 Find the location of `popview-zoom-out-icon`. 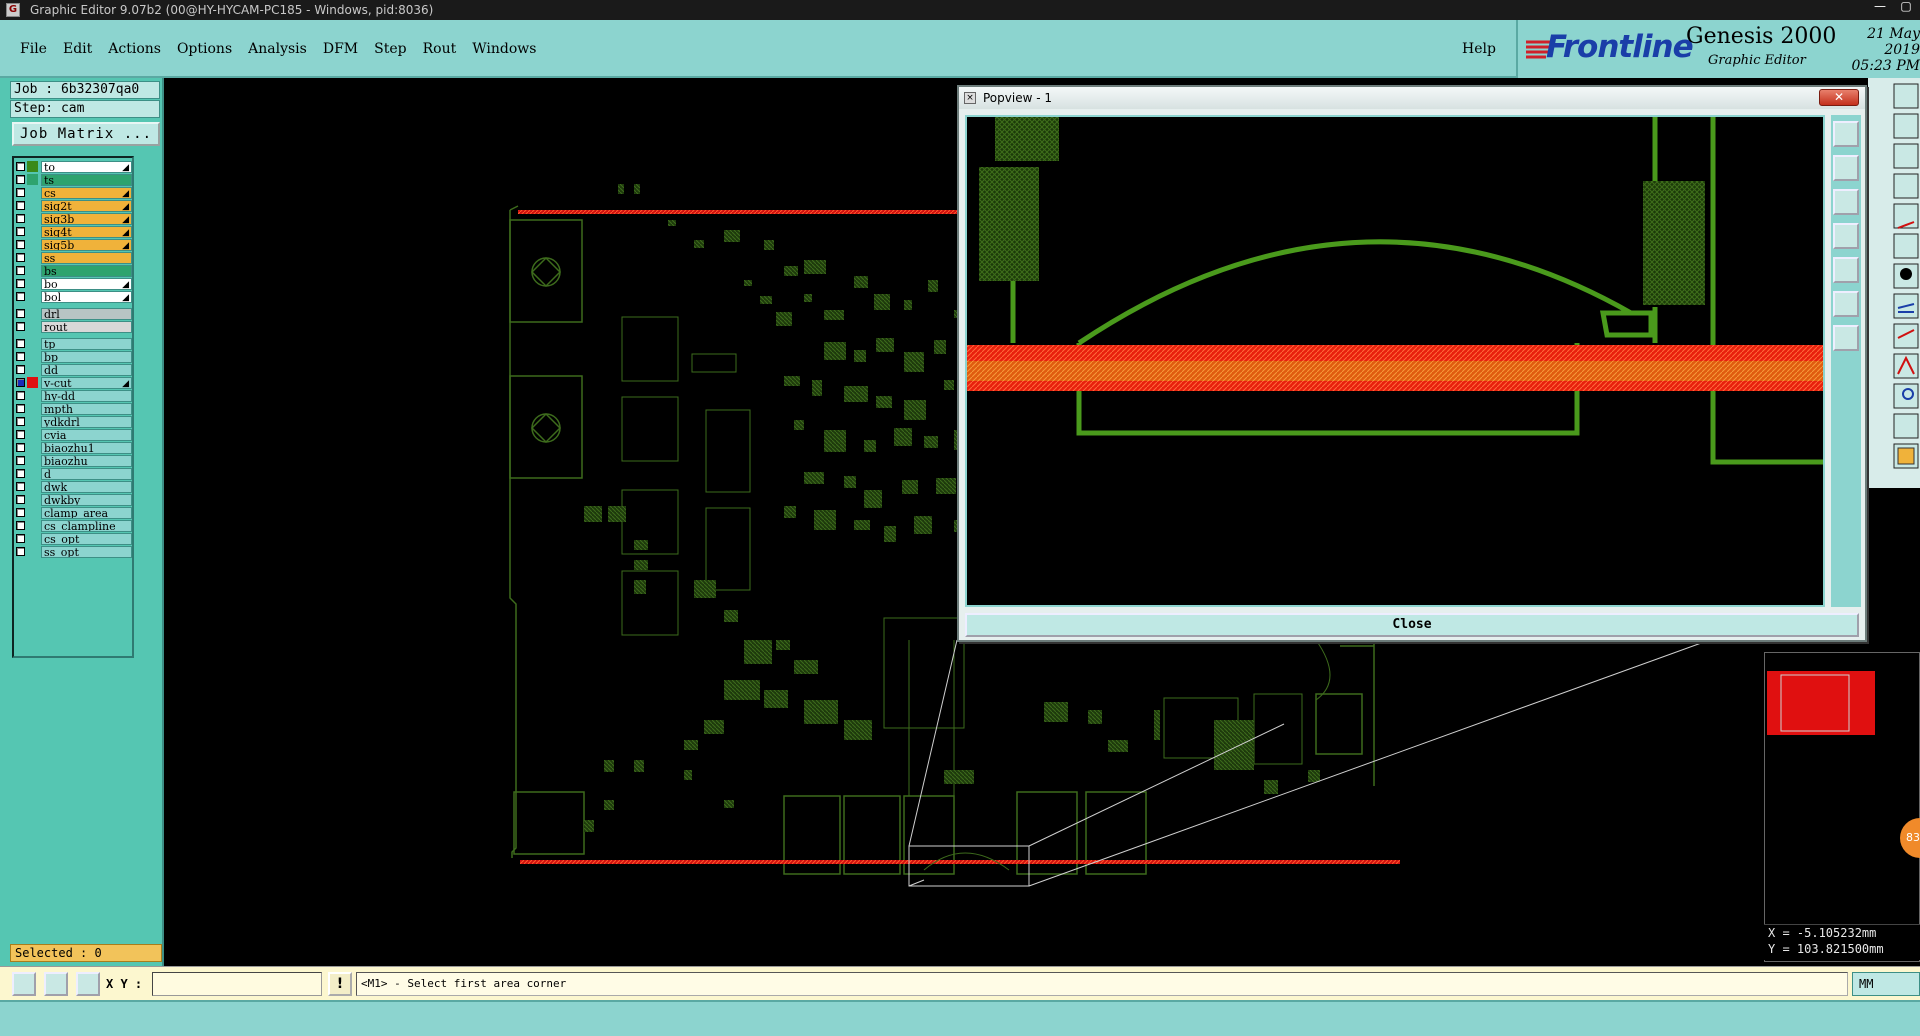

popview-zoom-out-icon is located at coordinates (1846, 202).